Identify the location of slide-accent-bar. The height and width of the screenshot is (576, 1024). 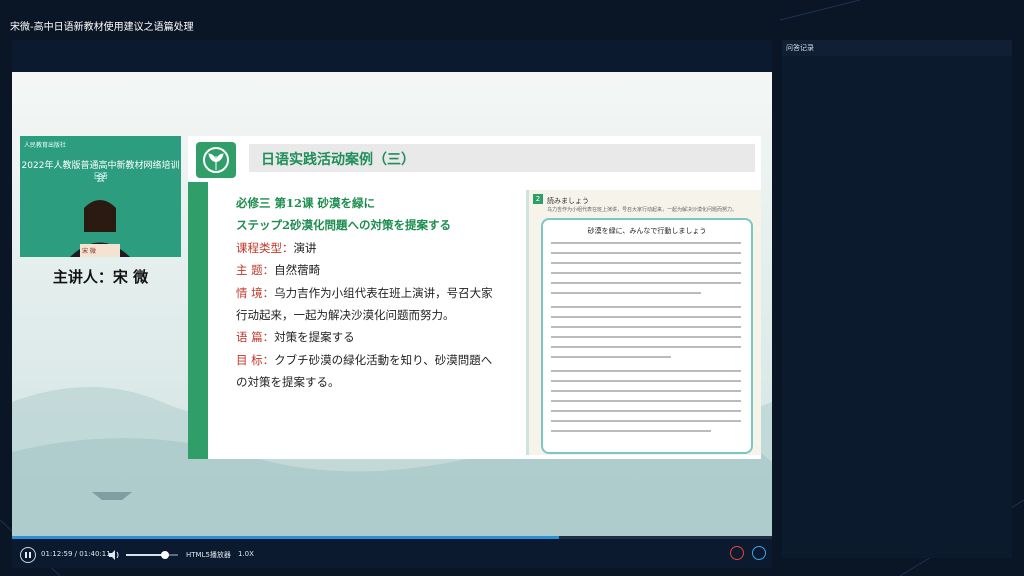
(198, 320).